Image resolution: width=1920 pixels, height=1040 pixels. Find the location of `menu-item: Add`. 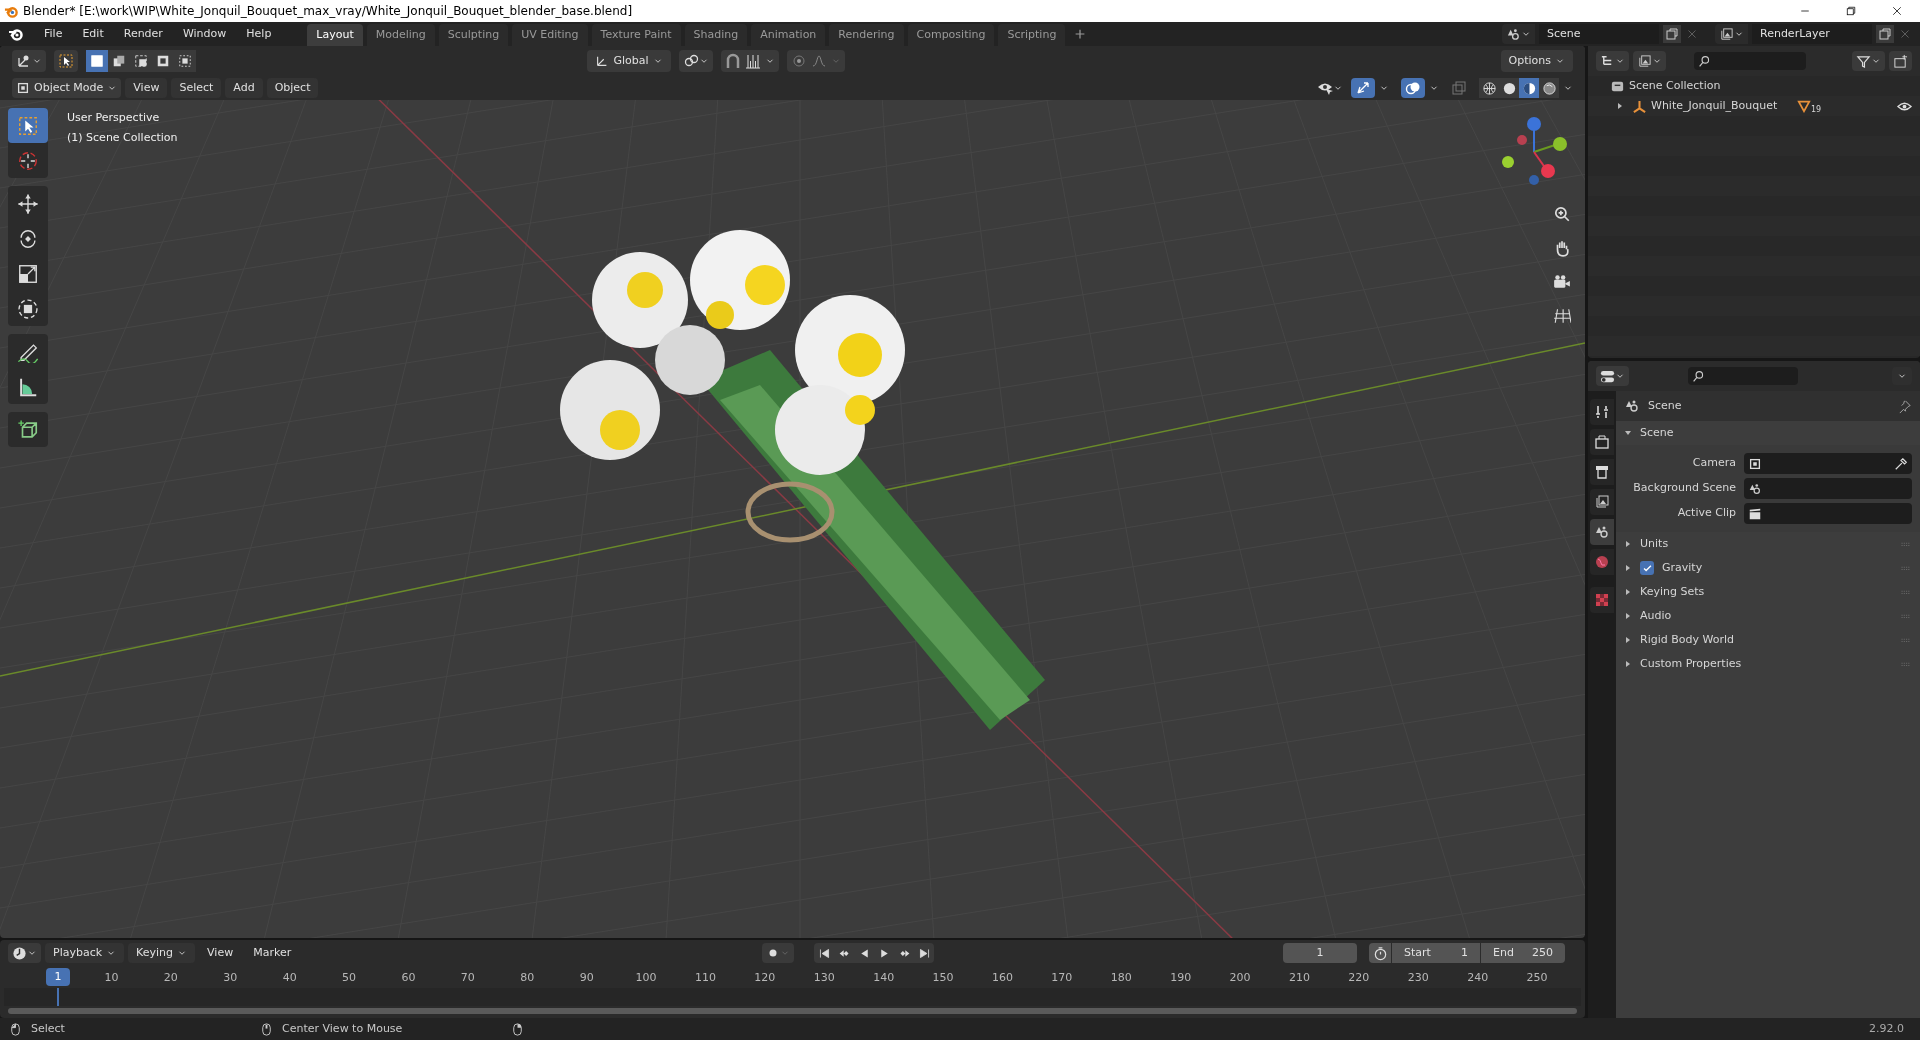

menu-item: Add is located at coordinates (244, 88).